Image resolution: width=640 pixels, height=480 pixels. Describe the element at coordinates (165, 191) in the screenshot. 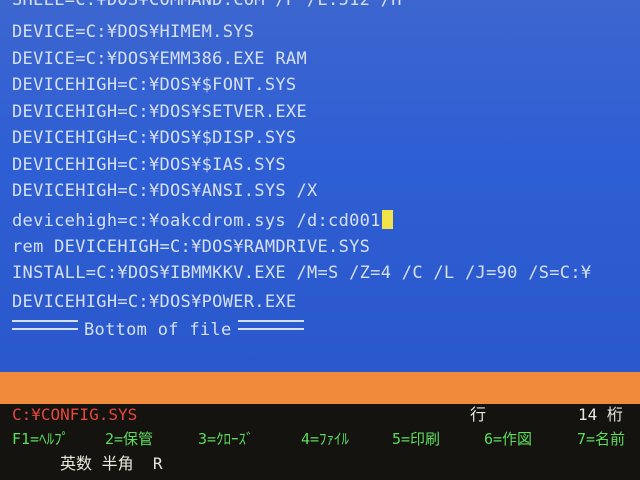

I see `editor-line: DEVICEHIGH=C:¥DOS¥ANSI.SYS /X` at that location.